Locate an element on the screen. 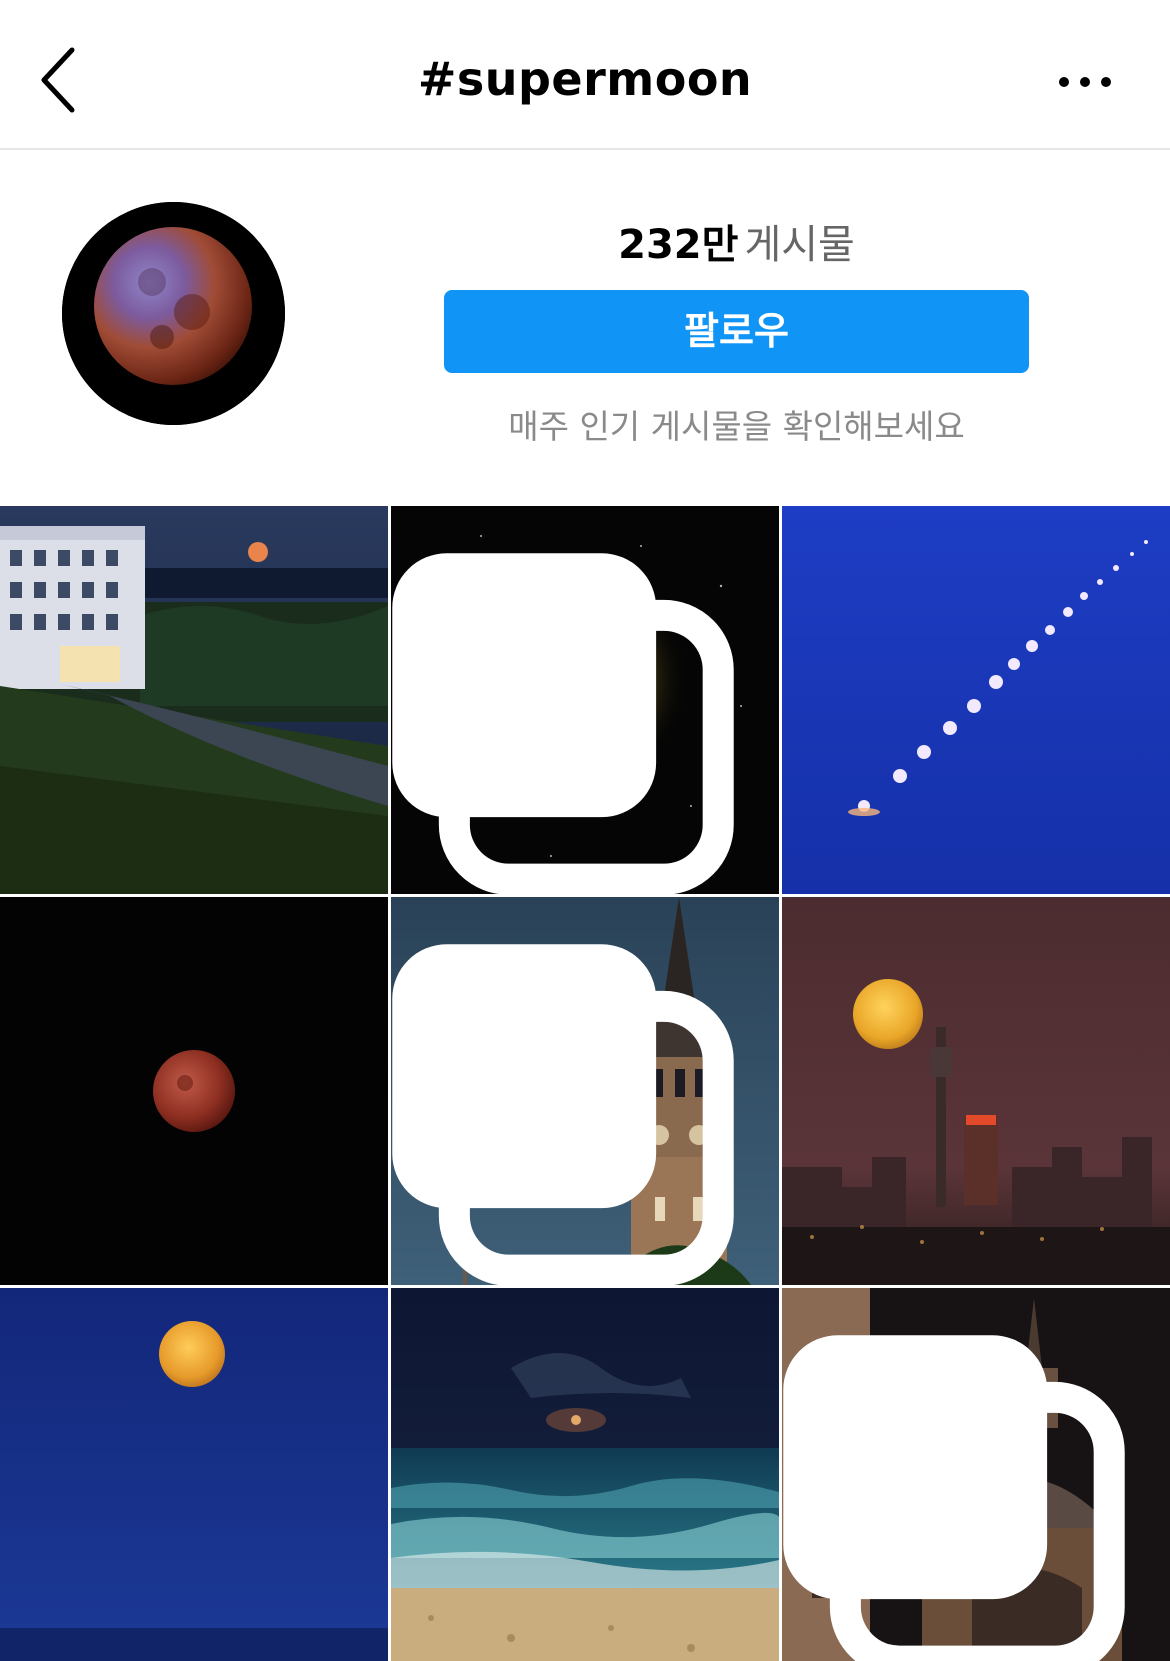 This screenshot has height=1661, width=1170. more-options-button is located at coordinates (1085, 82).